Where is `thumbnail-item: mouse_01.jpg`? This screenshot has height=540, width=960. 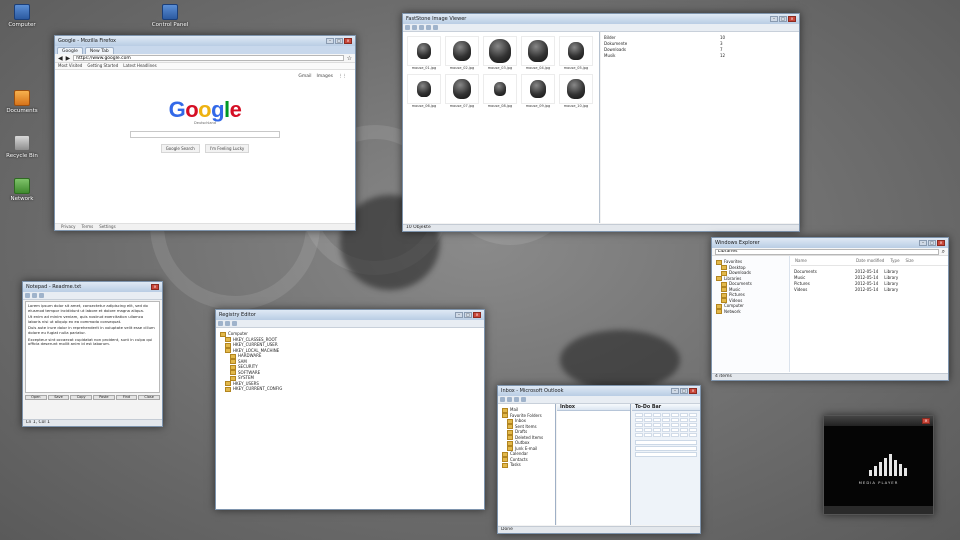 thumbnail-item: mouse_01.jpg is located at coordinates (424, 53).